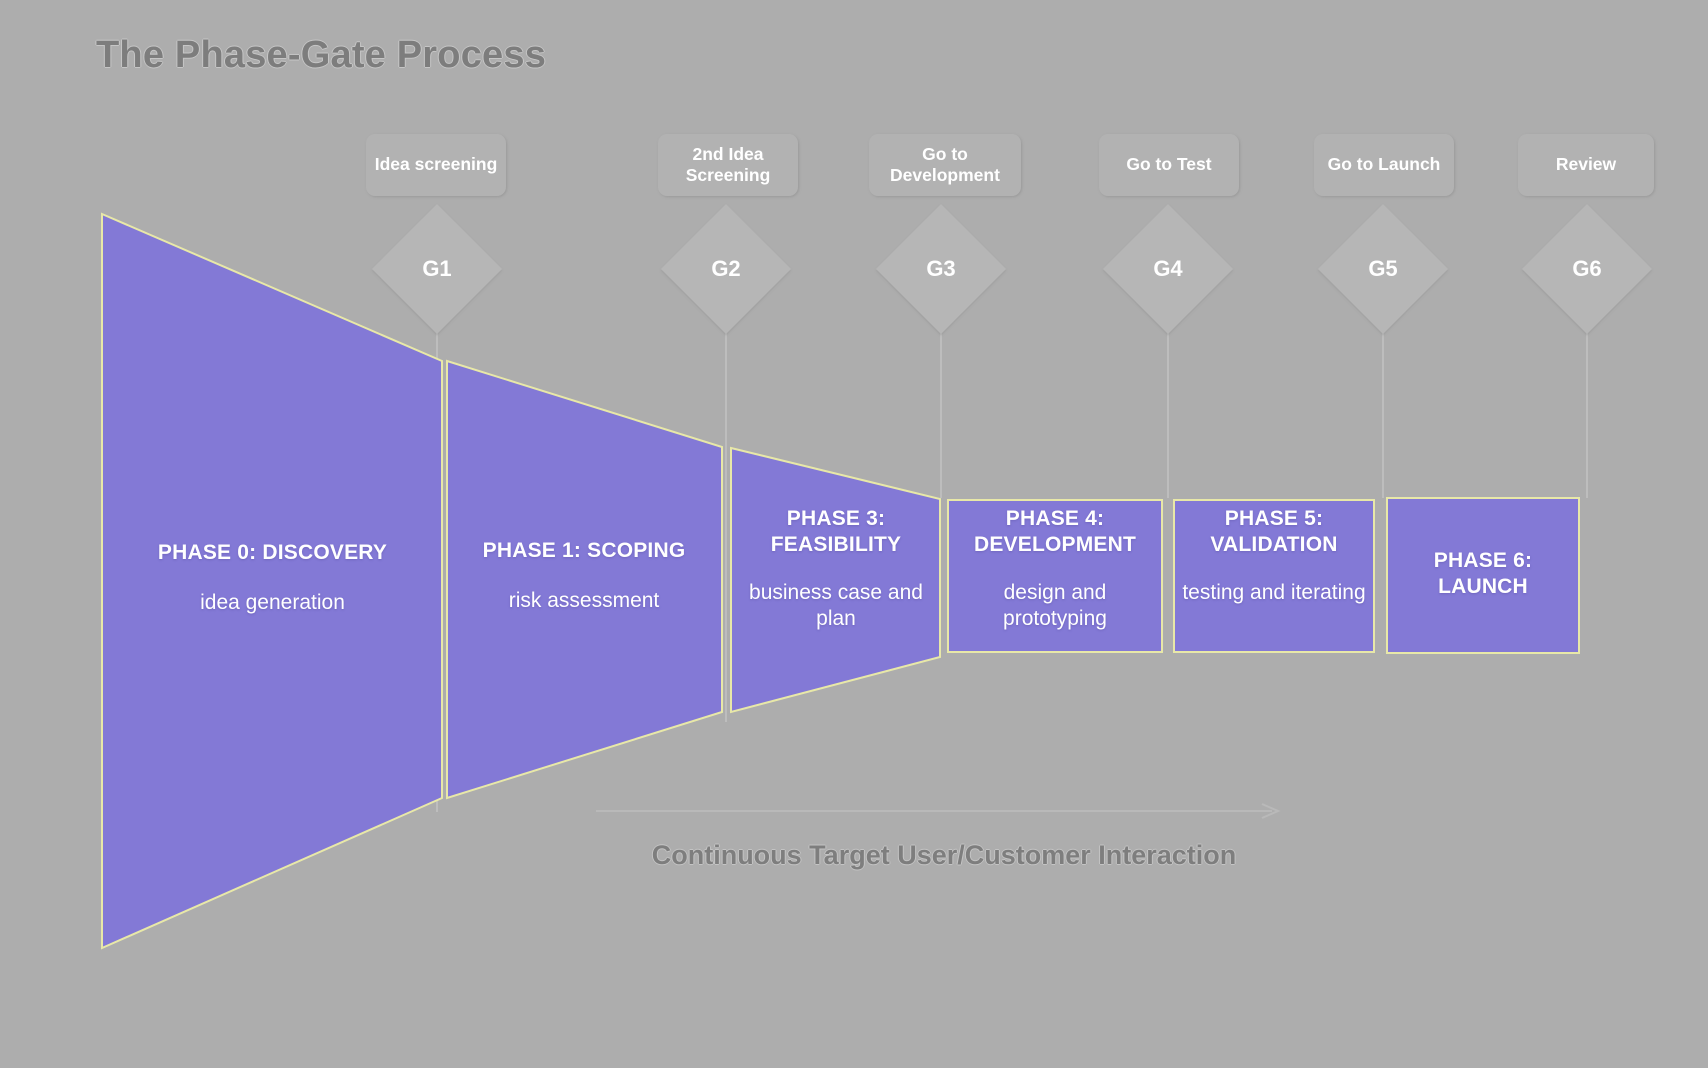 Image resolution: width=1708 pixels, height=1068 pixels. I want to click on gate-label-g6-text: Review, so click(1586, 164).